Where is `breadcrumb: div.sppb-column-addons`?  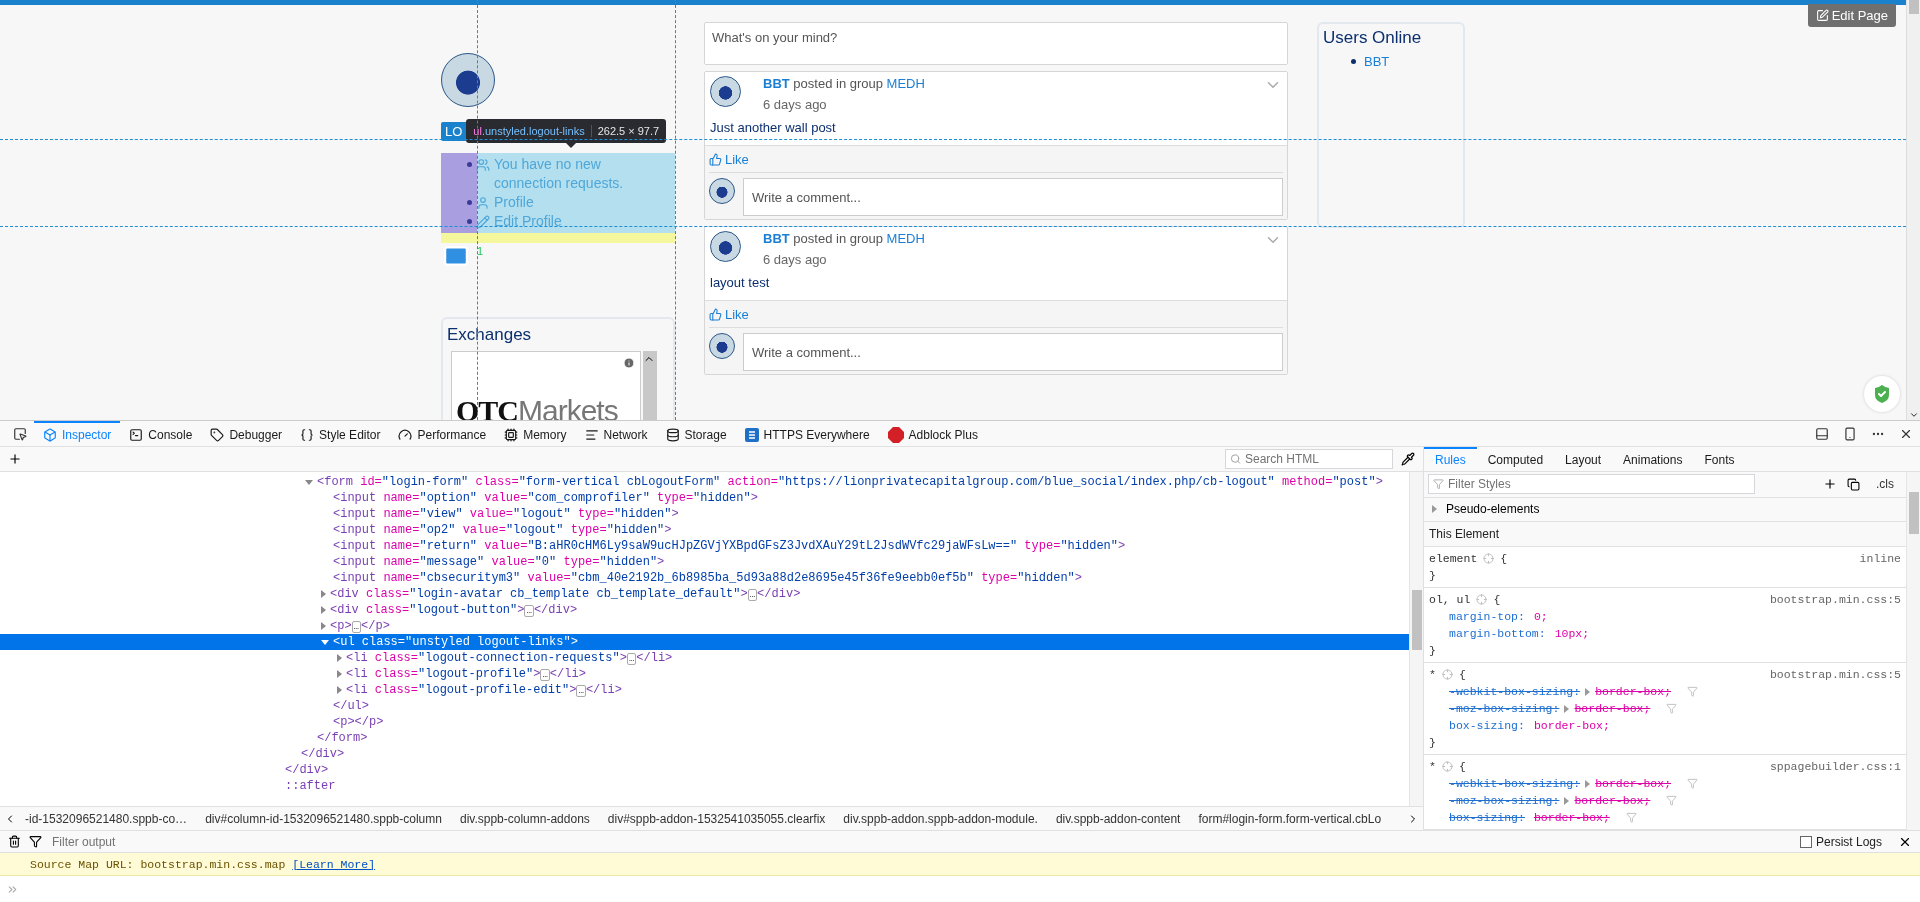 breadcrumb: div.sppb-column-addons is located at coordinates (524, 818).